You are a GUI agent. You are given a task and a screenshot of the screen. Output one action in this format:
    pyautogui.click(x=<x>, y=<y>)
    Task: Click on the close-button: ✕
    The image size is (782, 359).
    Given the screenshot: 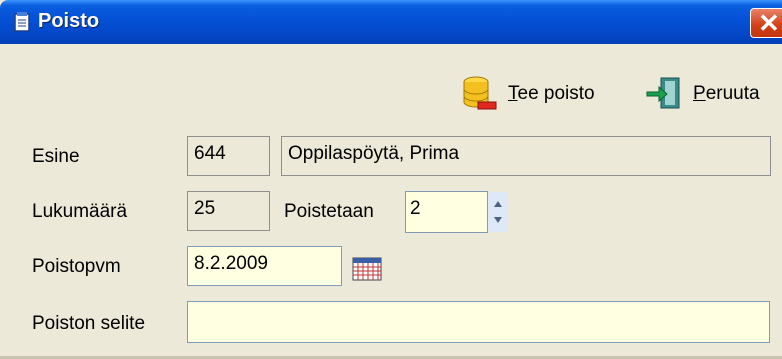 What is the action you would take?
    pyautogui.click(x=766, y=23)
    